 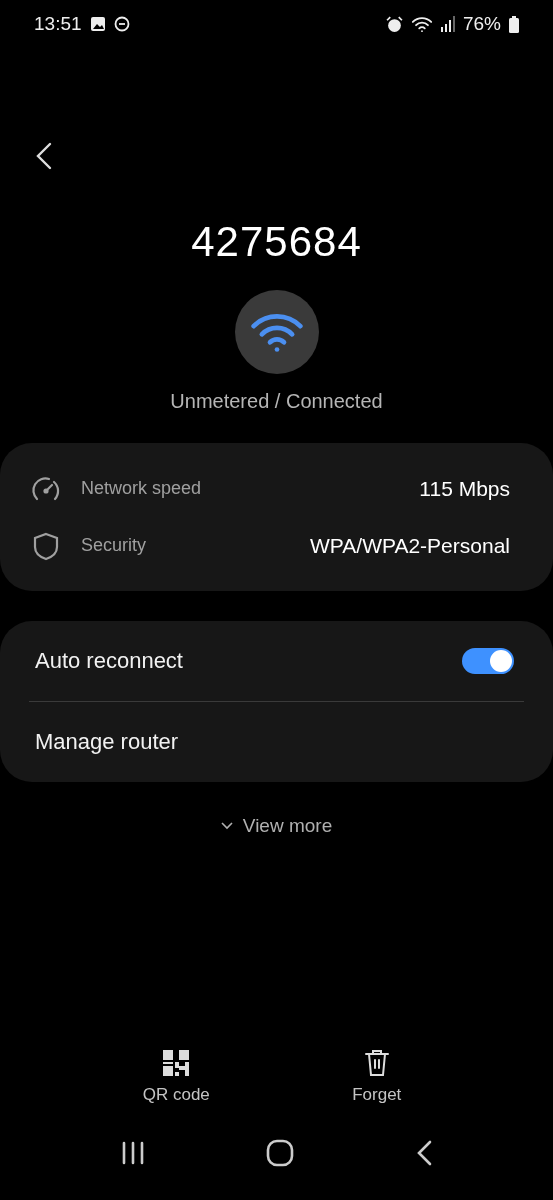 I want to click on view-more-button: View more, so click(x=276, y=826).